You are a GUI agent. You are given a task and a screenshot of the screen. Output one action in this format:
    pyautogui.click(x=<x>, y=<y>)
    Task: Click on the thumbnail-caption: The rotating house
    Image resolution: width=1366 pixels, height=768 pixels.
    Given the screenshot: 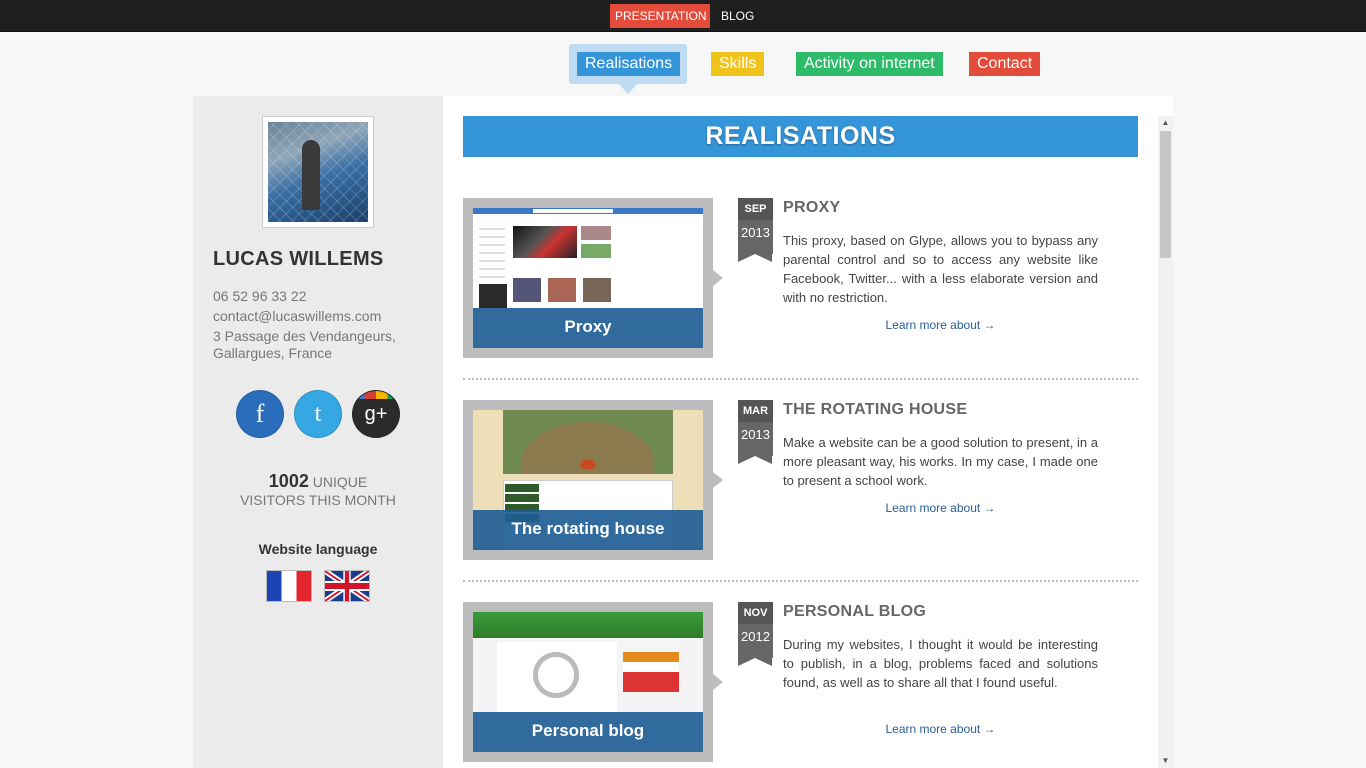 What is the action you would take?
    pyautogui.click(x=588, y=530)
    